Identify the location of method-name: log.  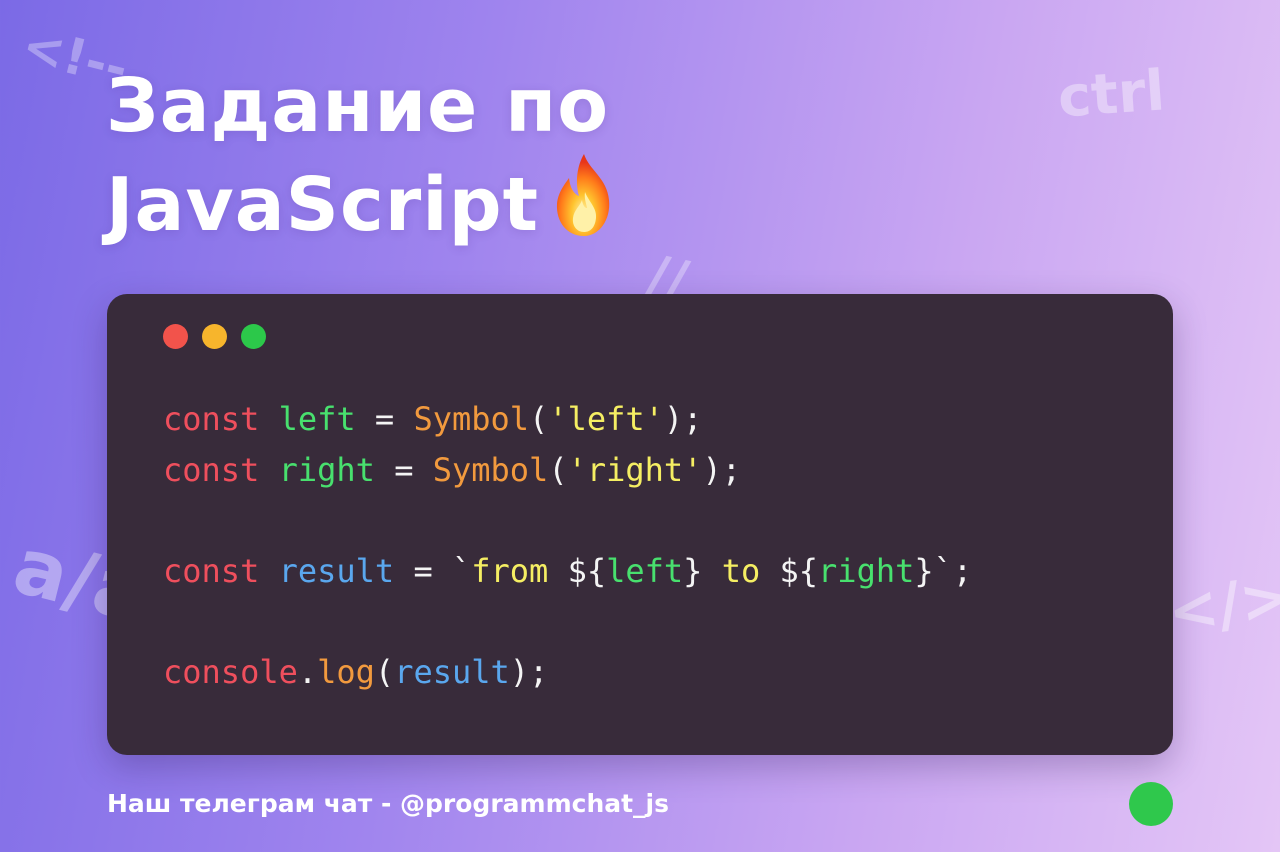
(346, 671).